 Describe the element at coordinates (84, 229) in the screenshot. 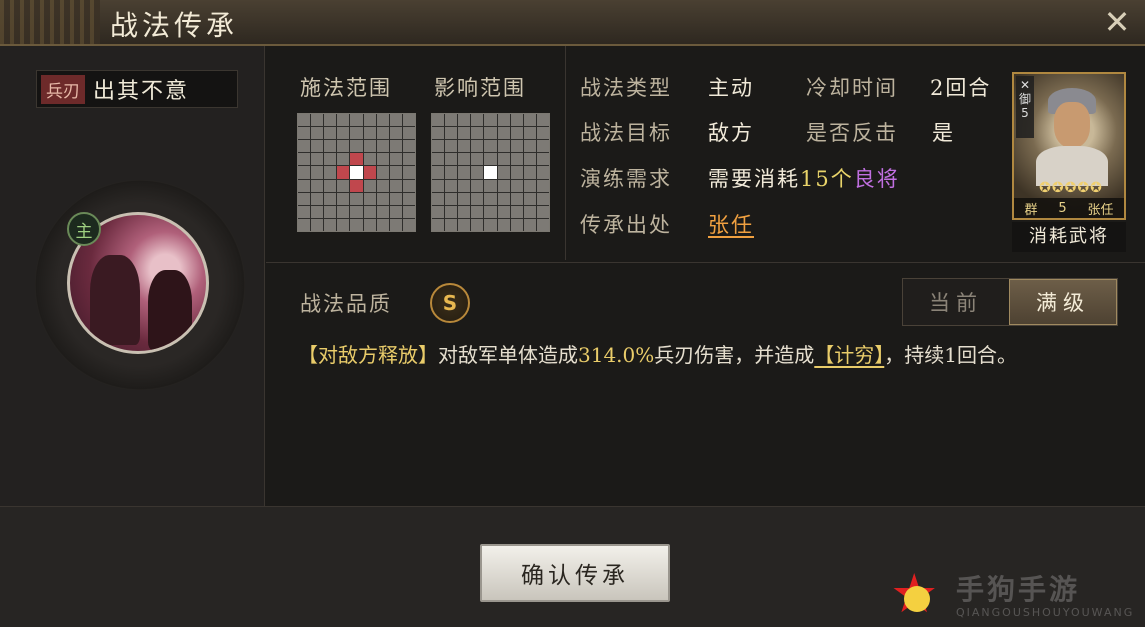

I see `main-skill-badge: 主` at that location.